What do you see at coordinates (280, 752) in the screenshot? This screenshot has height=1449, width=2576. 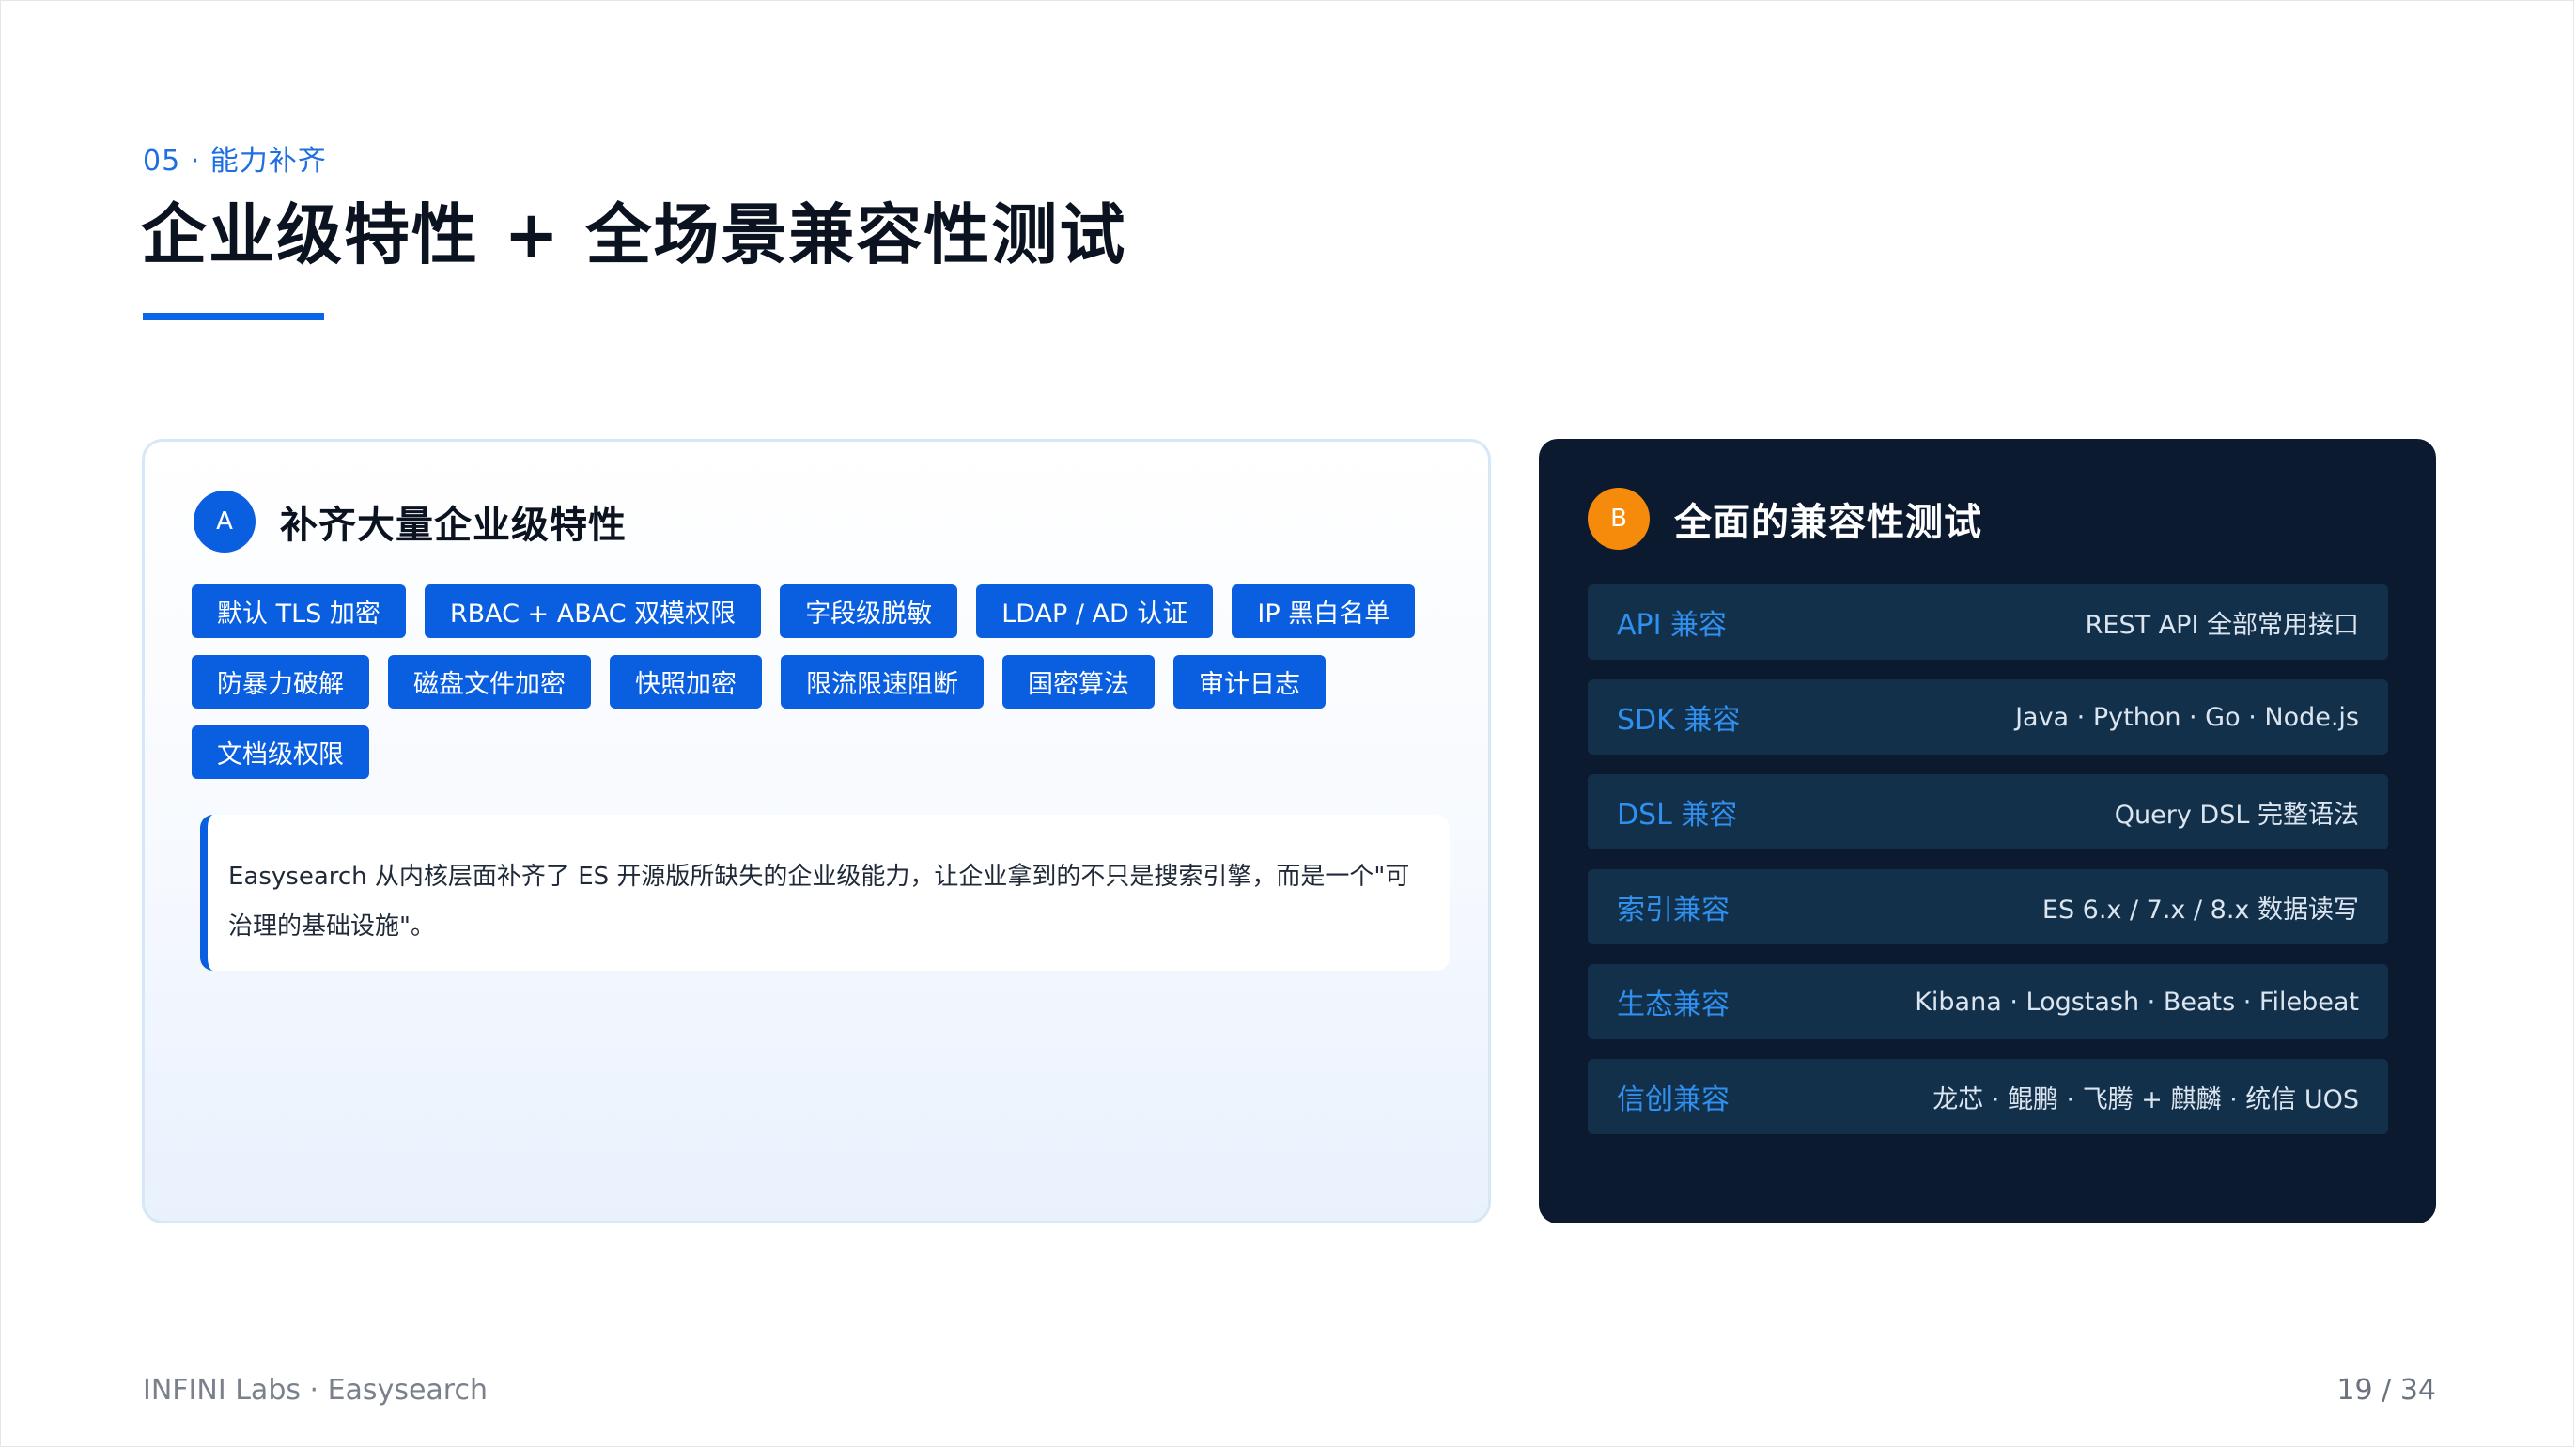 I see `feature-tag: 文档级权限` at bounding box center [280, 752].